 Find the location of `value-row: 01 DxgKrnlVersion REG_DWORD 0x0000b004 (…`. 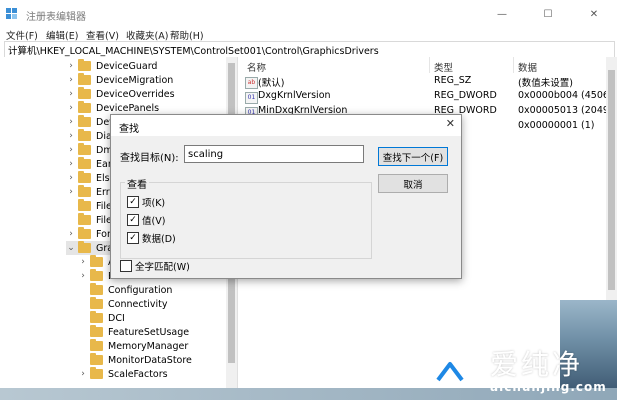

value-row: 01 DxgKrnlVersion REG_DWORD 0x0000b004 (… is located at coordinates (430, 97).